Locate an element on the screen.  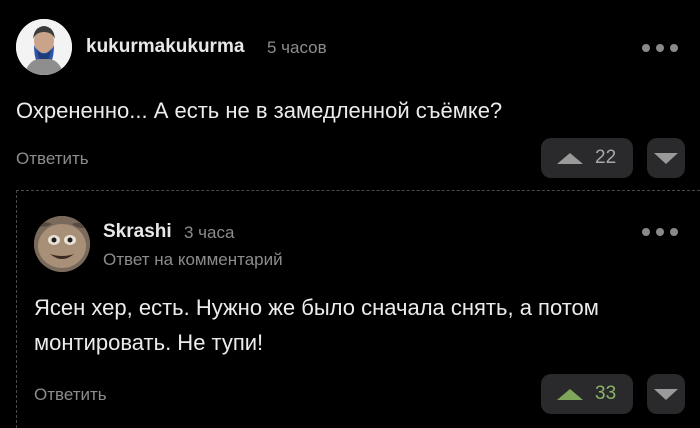
thread-line is located at coordinates (16, 309).